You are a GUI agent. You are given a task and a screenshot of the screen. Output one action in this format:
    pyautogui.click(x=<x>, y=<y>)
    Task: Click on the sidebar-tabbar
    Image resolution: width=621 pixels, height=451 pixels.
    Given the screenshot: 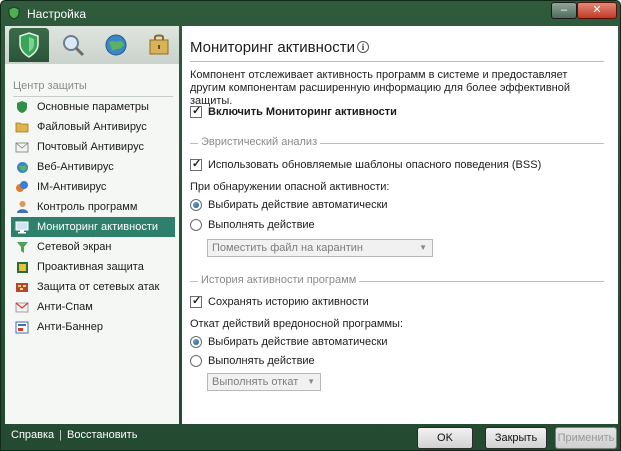 What is the action you would take?
    pyautogui.click(x=92, y=45)
    